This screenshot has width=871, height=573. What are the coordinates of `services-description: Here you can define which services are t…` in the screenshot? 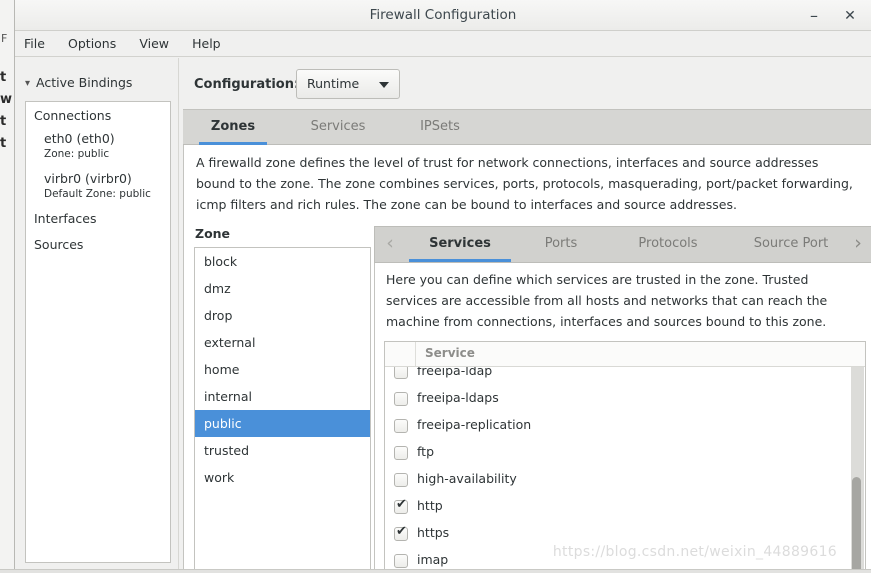 It's located at (607, 300).